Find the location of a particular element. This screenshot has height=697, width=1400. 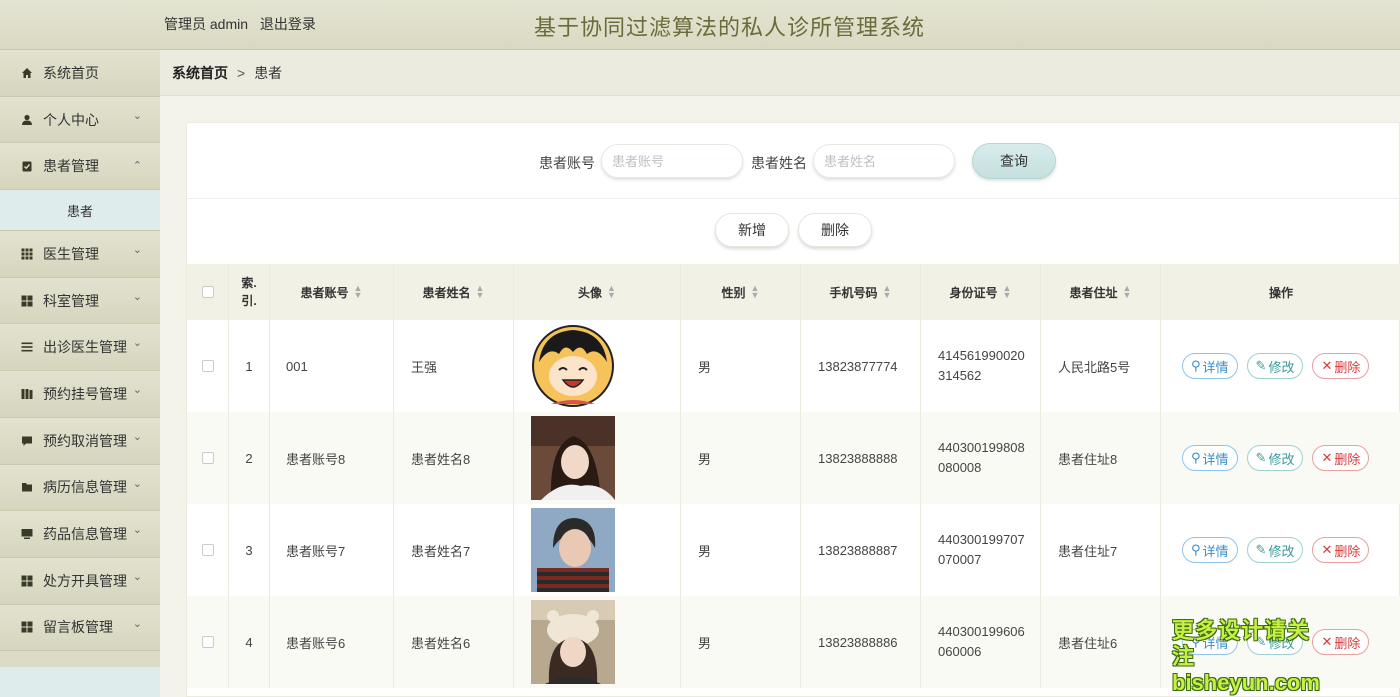

delete-button: 删除 is located at coordinates (835, 230).